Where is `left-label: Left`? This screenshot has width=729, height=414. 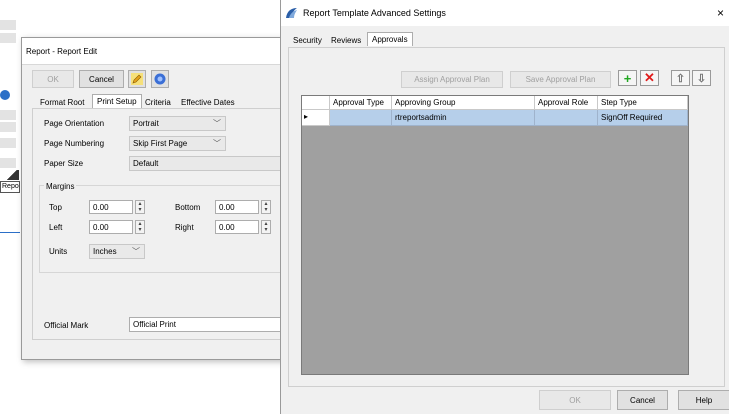 left-label: Left is located at coordinates (56, 227).